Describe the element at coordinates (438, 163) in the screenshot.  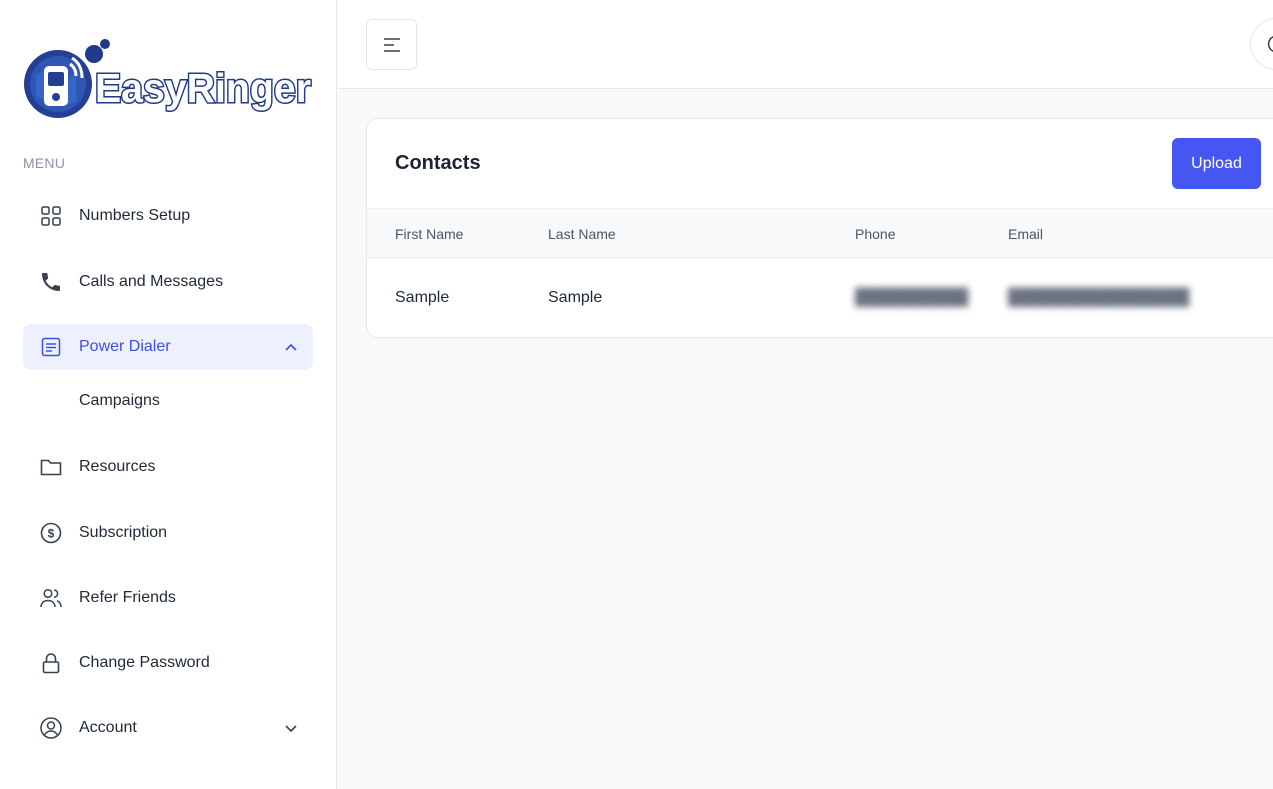
I see `page-title: Contacts` at that location.